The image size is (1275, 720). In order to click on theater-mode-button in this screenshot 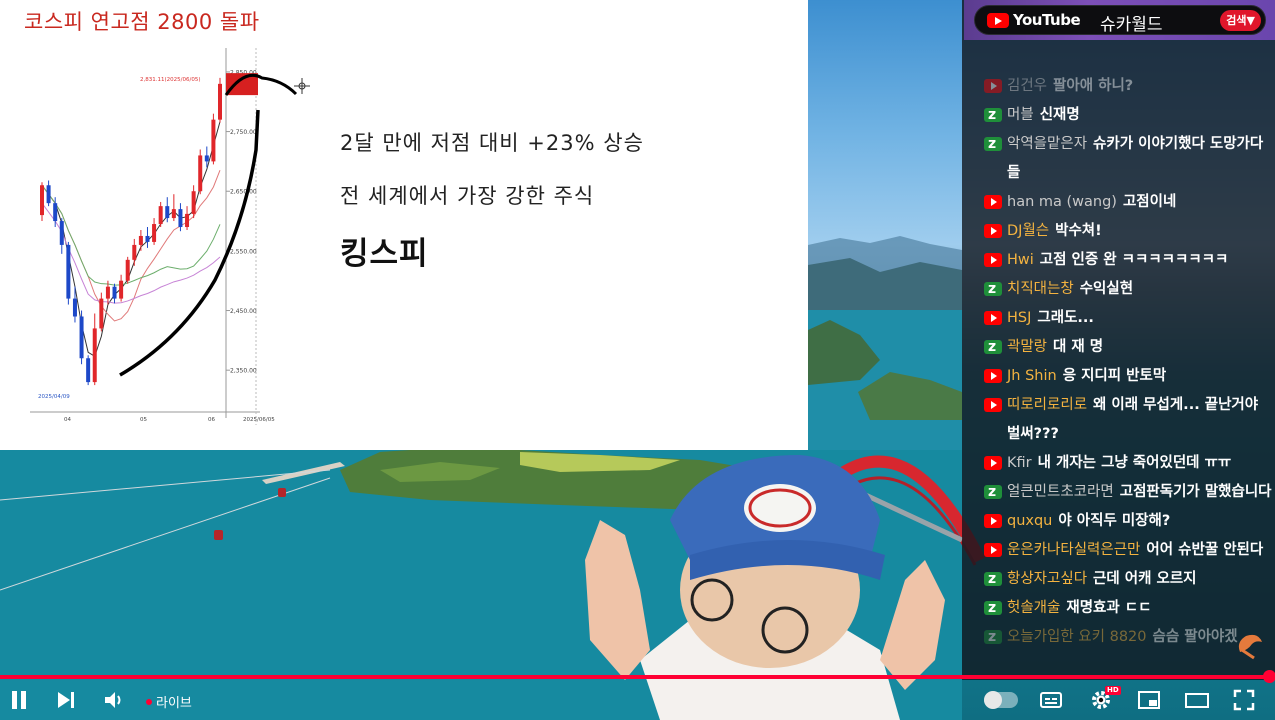, I will do `click(1197, 700)`.